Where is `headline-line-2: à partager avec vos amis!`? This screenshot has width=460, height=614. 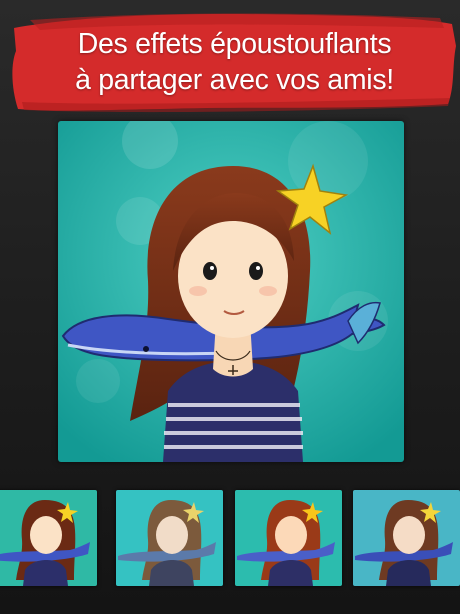
headline-line-2: à partager avec vos amis! is located at coordinates (234, 80).